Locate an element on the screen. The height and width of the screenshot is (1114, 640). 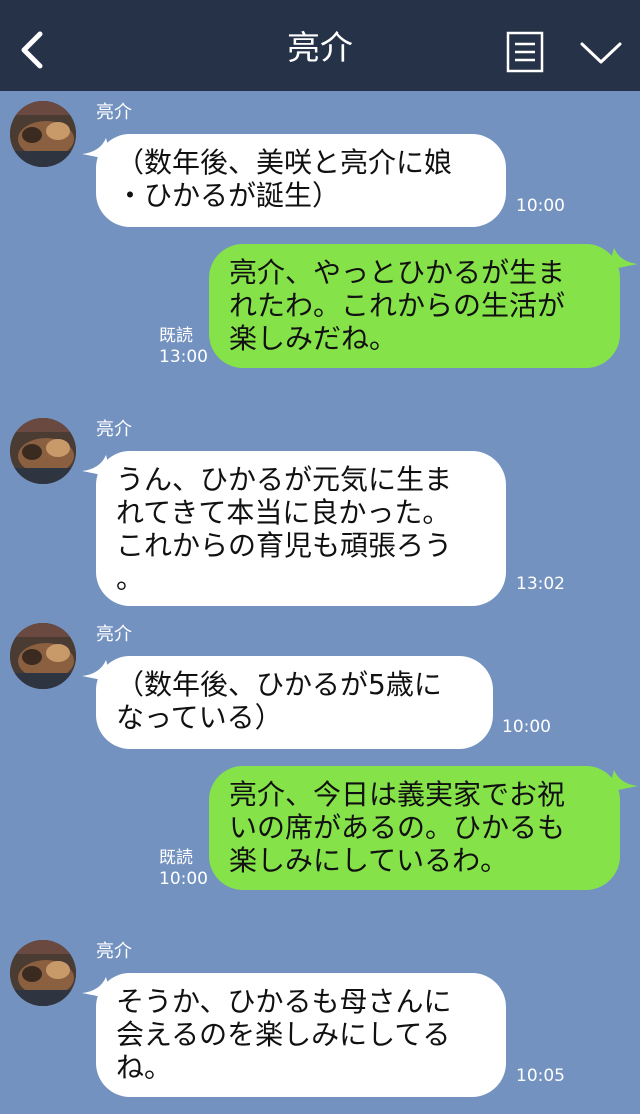
message-line: うん、ひかるが元気に生ま is located at coordinates (284, 479).